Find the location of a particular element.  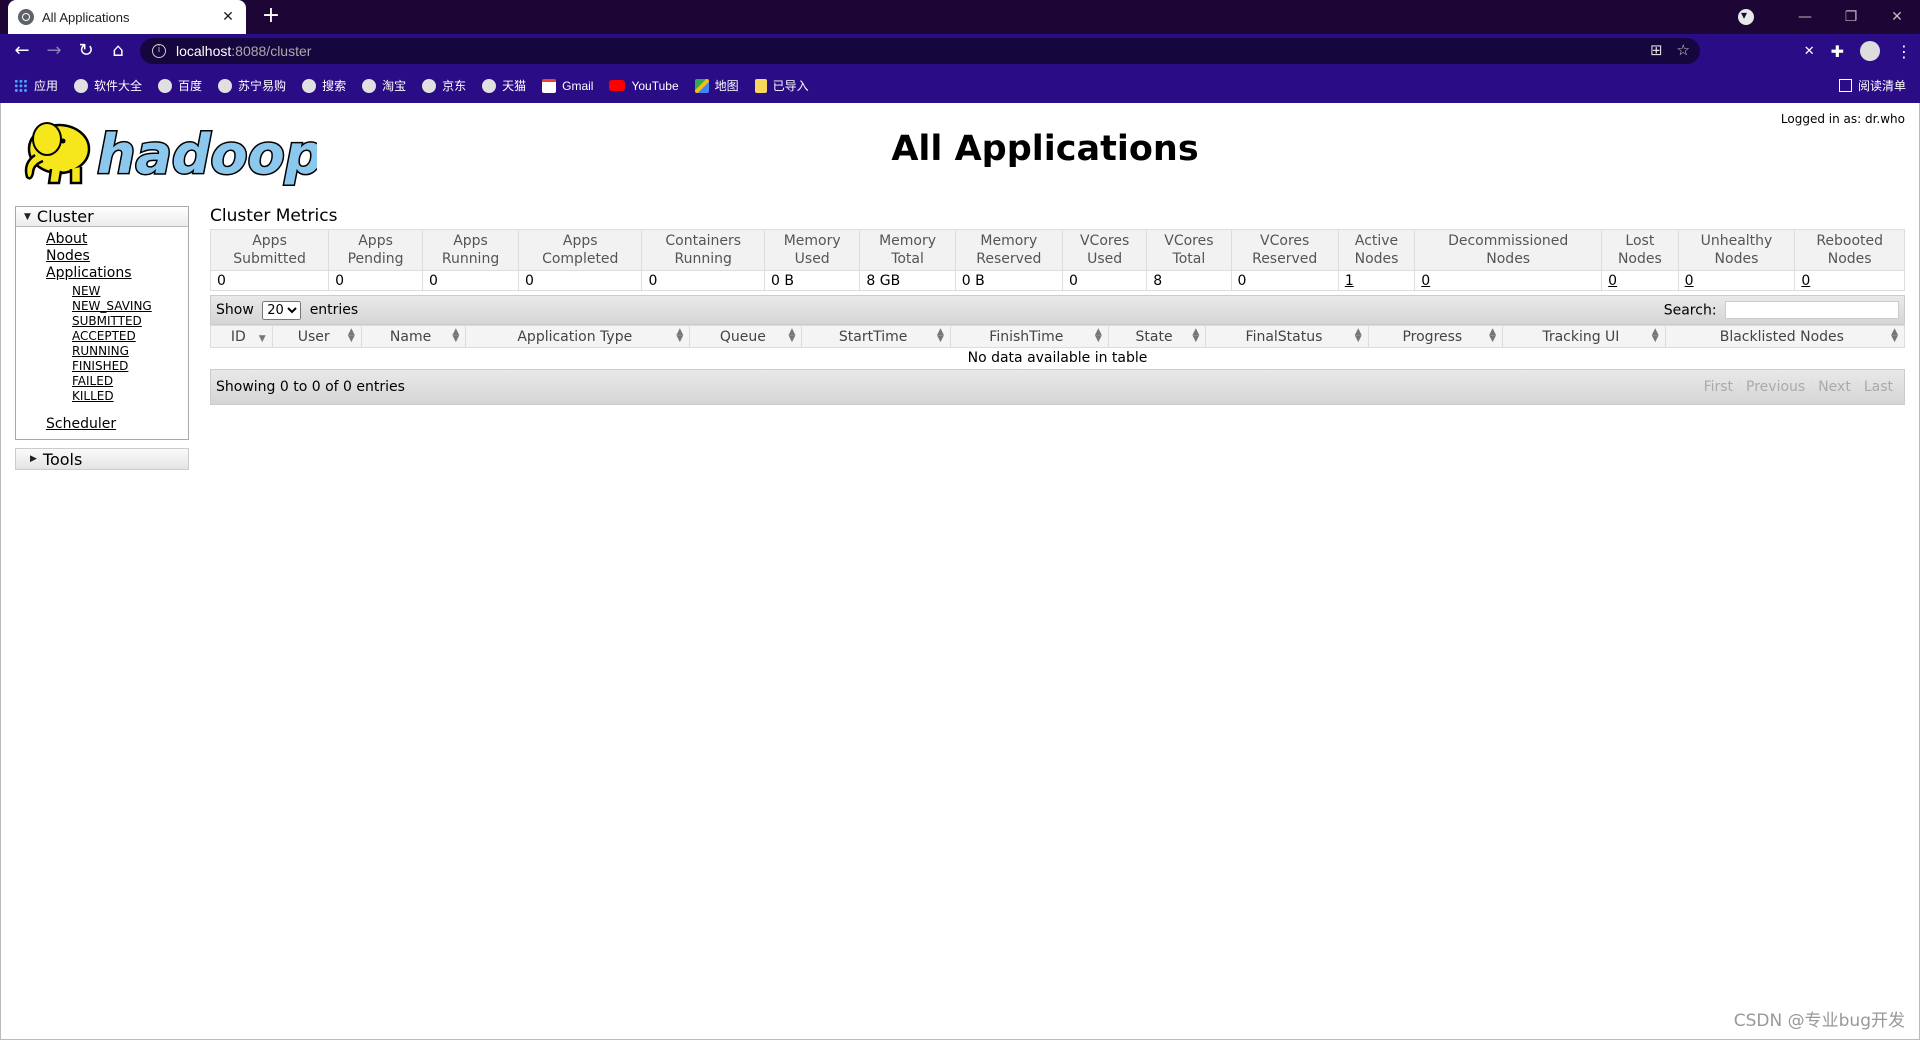

minimize-button: — is located at coordinates (1805, 17).